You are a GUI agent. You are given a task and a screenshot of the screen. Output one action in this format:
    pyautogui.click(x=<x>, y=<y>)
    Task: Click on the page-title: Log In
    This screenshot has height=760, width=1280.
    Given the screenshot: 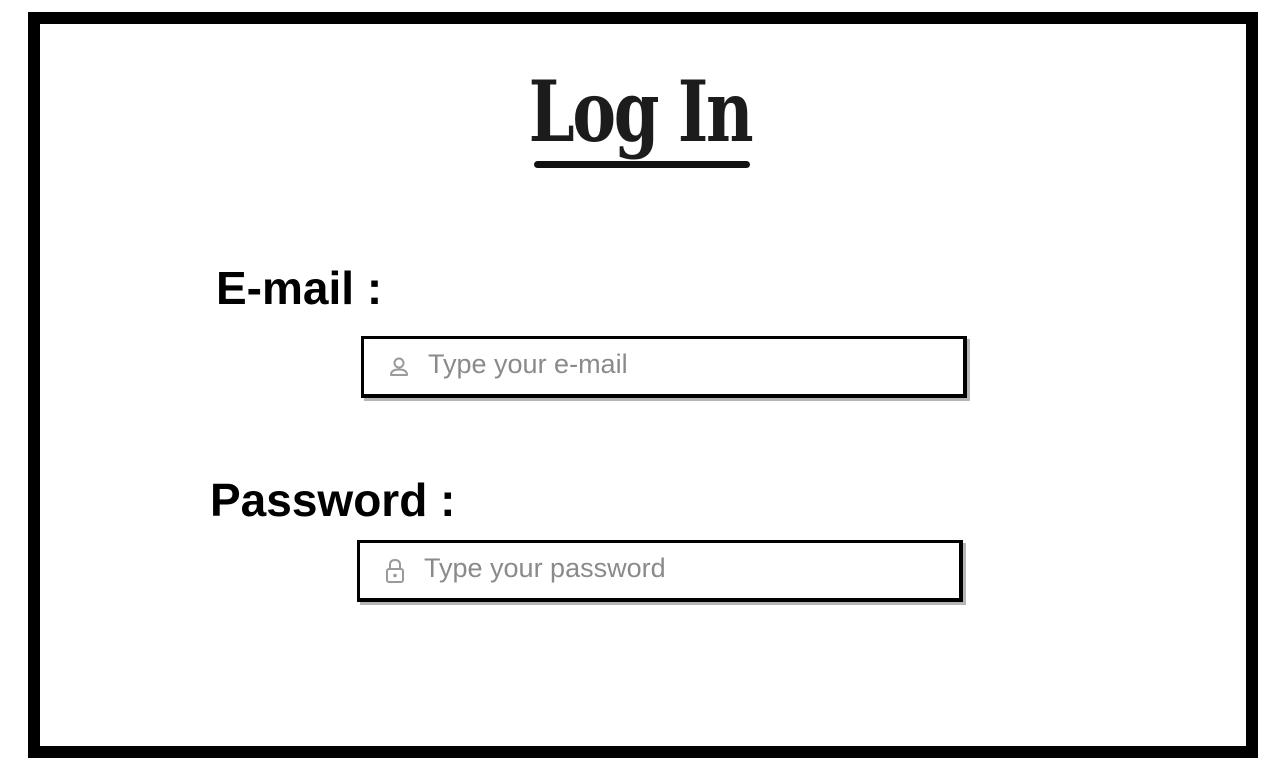 What is the action you would take?
    pyautogui.click(x=641, y=111)
    